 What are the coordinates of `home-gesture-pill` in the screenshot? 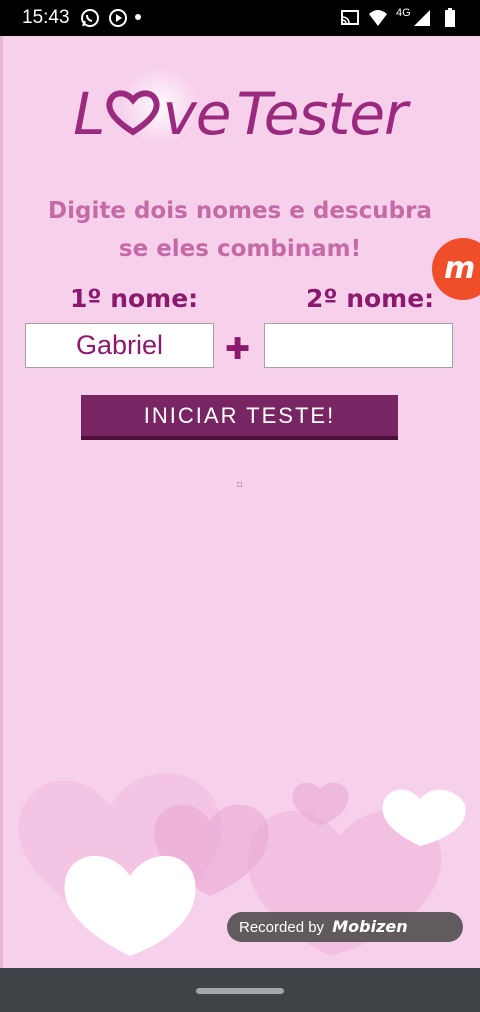 It's located at (240, 991).